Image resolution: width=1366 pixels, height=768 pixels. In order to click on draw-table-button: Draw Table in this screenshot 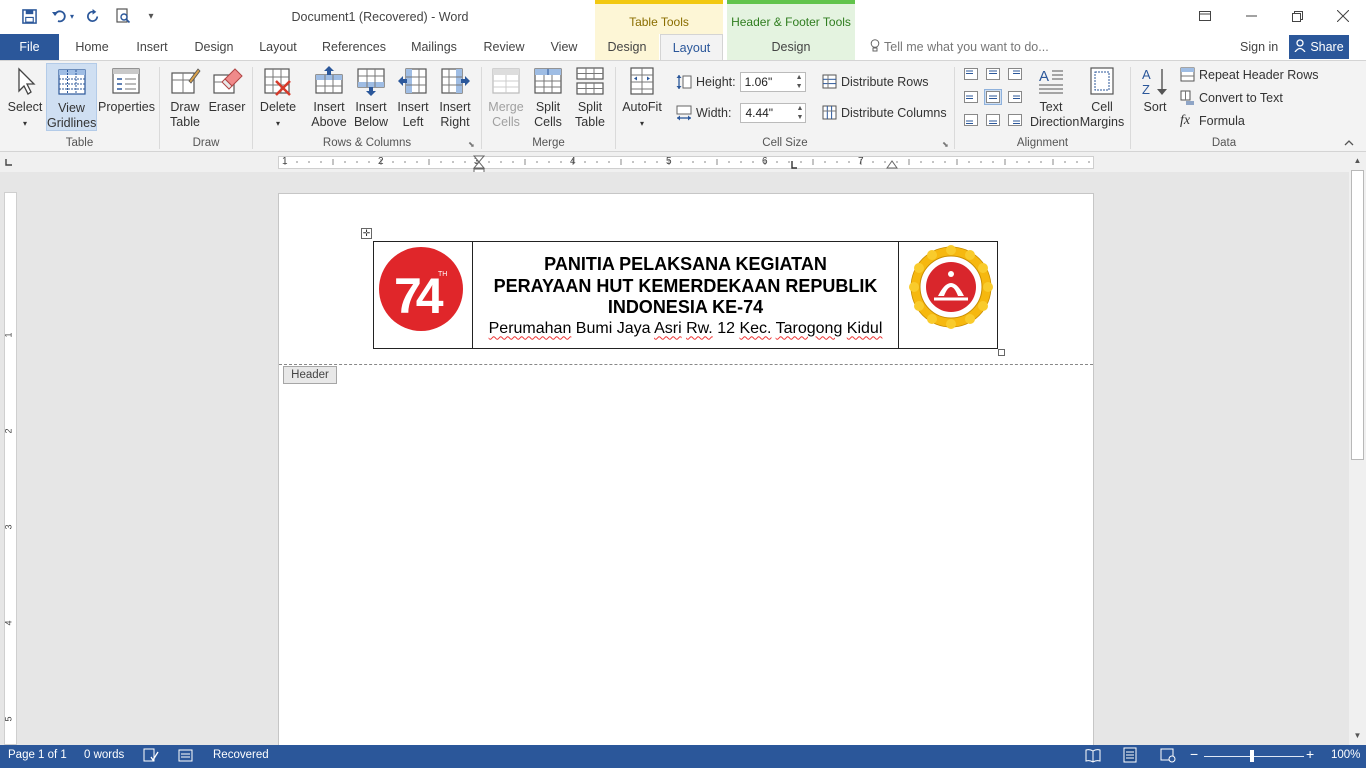, I will do `click(185, 96)`.